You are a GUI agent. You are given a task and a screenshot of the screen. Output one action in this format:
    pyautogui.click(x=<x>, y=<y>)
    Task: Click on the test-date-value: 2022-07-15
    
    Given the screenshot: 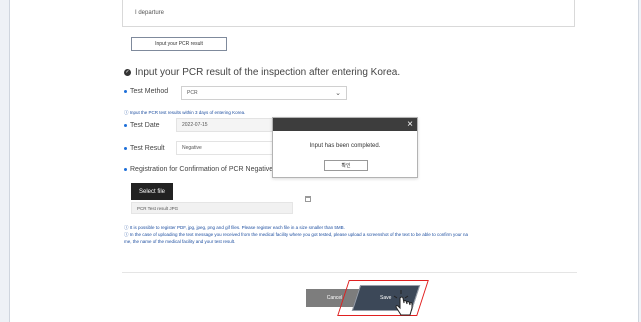 What is the action you would take?
    pyautogui.click(x=195, y=125)
    